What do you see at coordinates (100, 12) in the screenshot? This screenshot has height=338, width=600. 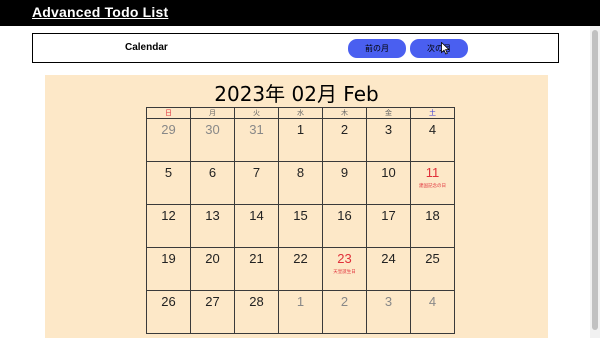 I see `app-title: Advanced Todo List` at bounding box center [100, 12].